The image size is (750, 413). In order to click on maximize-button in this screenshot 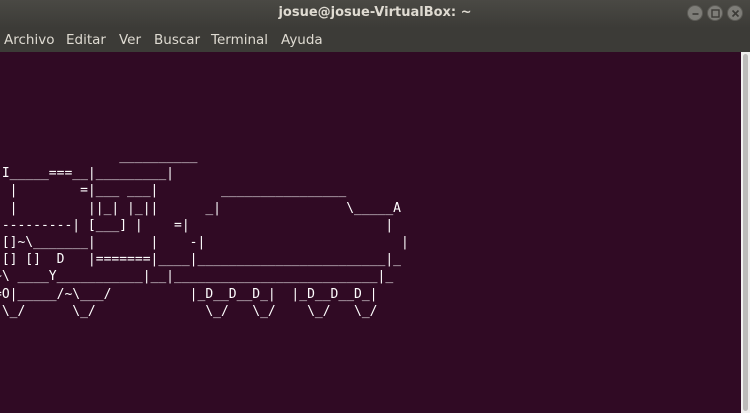, I will do `click(715, 13)`.